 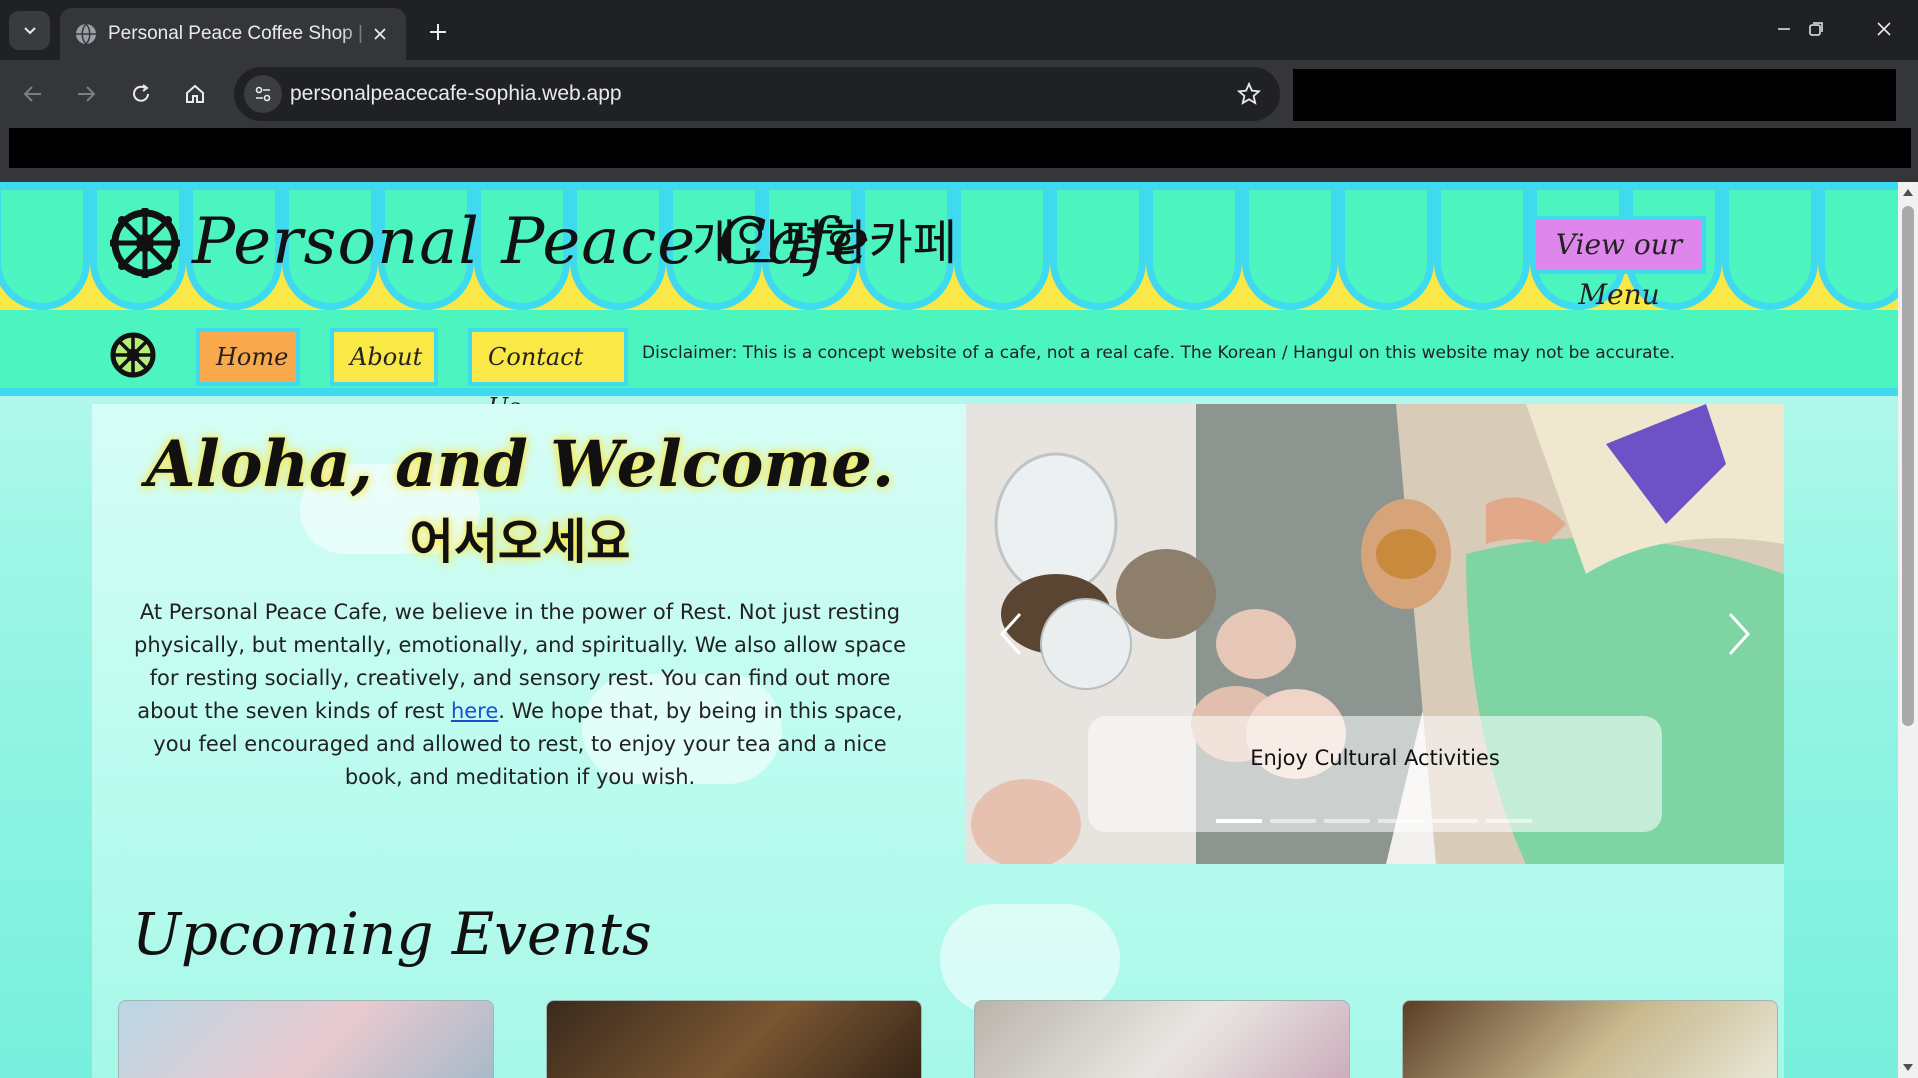 I want to click on browser-toolbar: personalpeacecafe-sophia.web.app, so click(x=959, y=94).